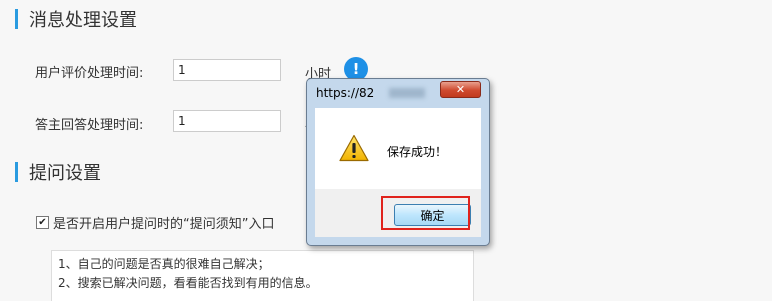  I want to click on question-settings-title: 提问设置, so click(65, 173).